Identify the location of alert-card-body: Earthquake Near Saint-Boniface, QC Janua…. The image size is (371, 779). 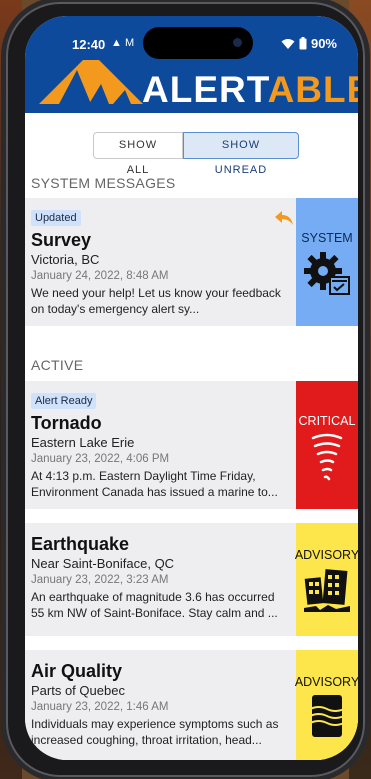
(161, 577).